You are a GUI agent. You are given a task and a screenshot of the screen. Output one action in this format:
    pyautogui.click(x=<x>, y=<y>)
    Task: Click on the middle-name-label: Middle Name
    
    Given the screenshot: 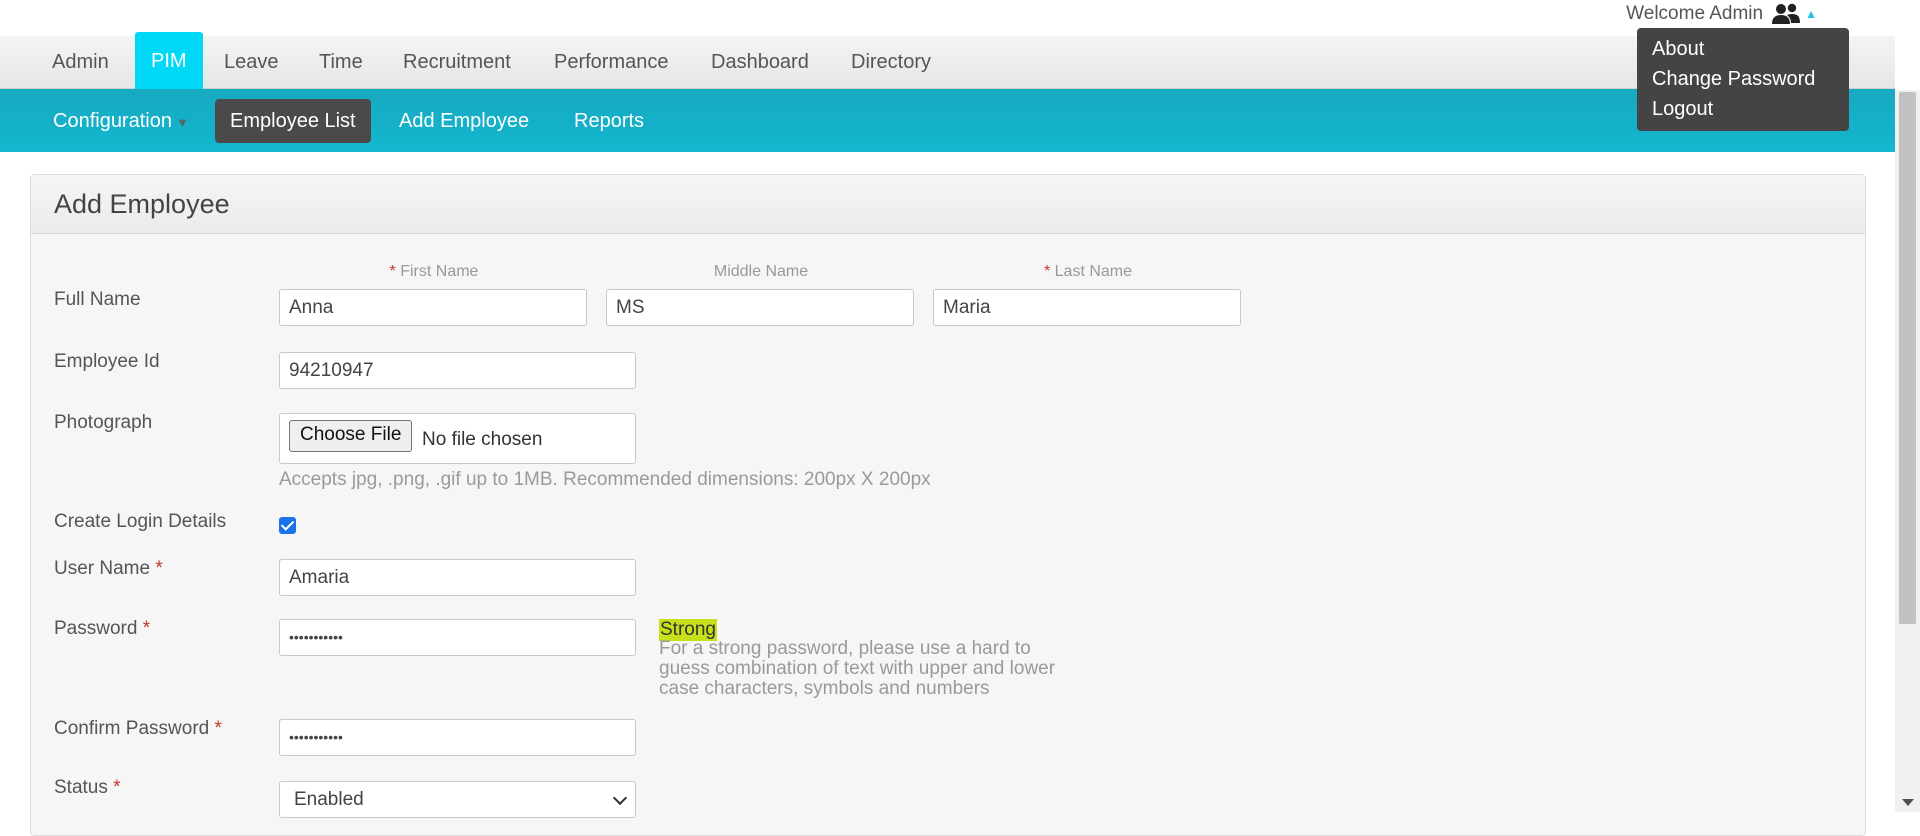 What is the action you would take?
    pyautogui.click(x=761, y=271)
    